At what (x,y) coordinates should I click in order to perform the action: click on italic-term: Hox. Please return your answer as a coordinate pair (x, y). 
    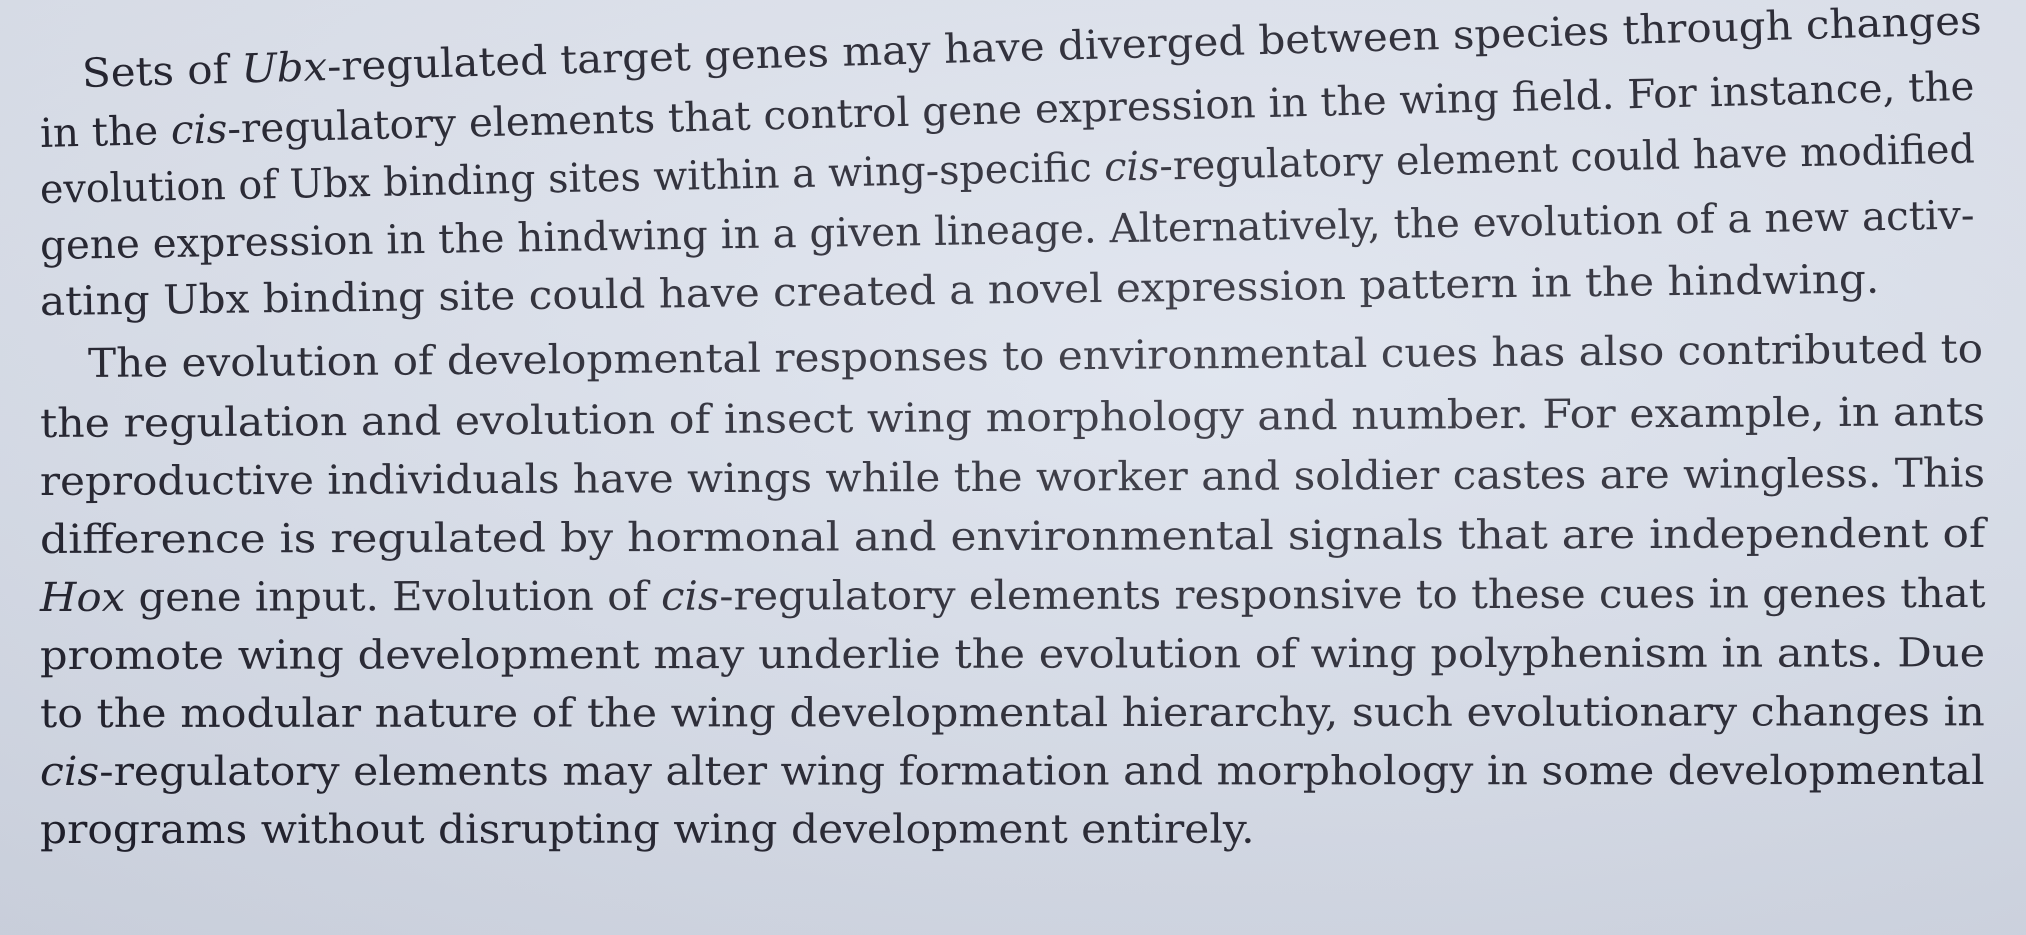
    Looking at the image, I should click on (82, 597).